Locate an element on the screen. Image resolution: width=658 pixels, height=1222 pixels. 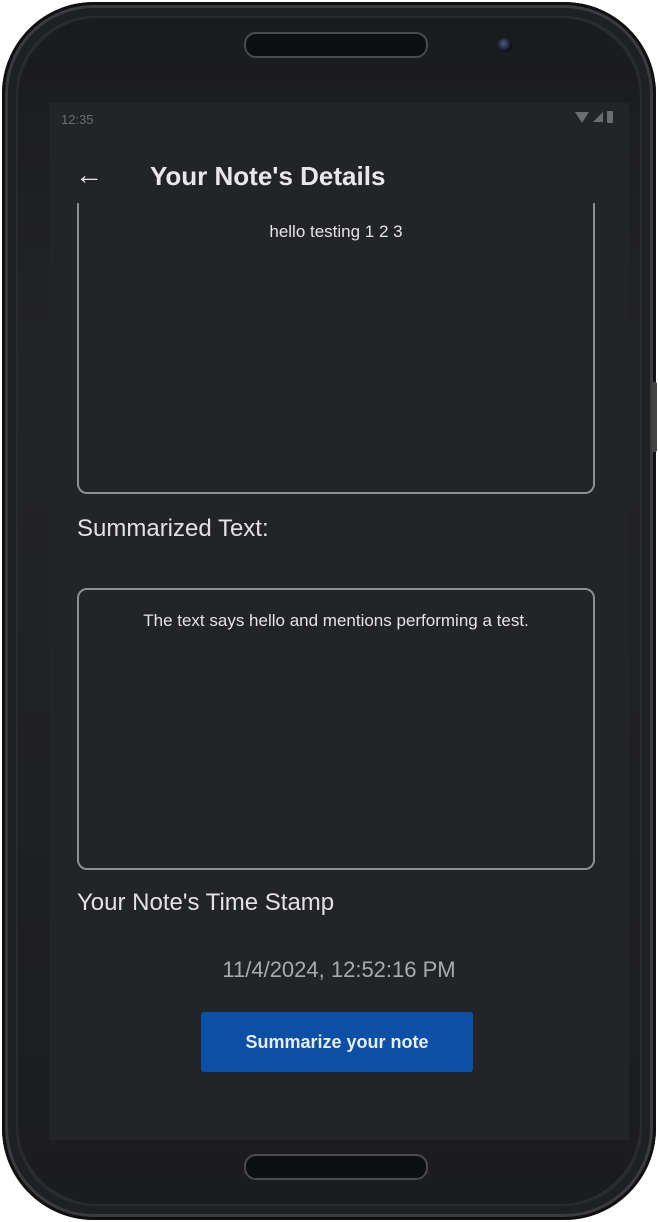
timestamp-value: 11/4/2024, 12:52:16 PM is located at coordinates (339, 969).